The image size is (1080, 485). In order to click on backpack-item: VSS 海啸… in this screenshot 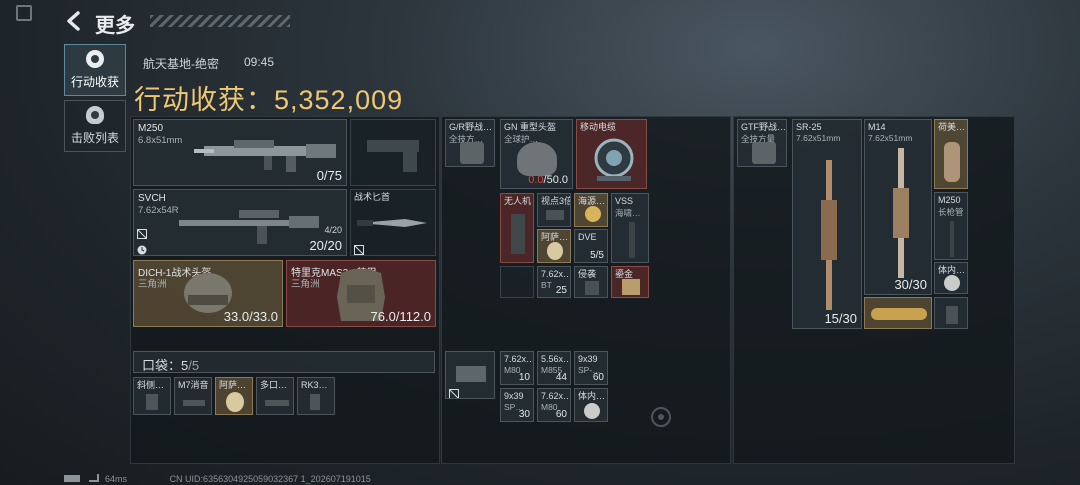, I will do `click(630, 228)`.